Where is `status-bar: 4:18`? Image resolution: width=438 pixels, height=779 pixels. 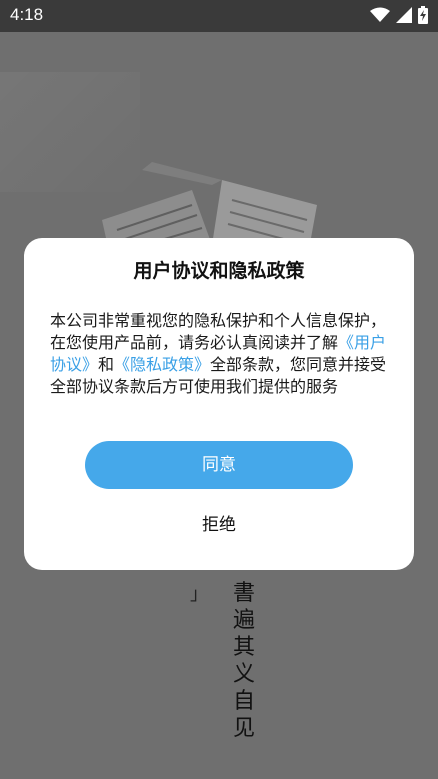 status-bar: 4:18 is located at coordinates (219, 16).